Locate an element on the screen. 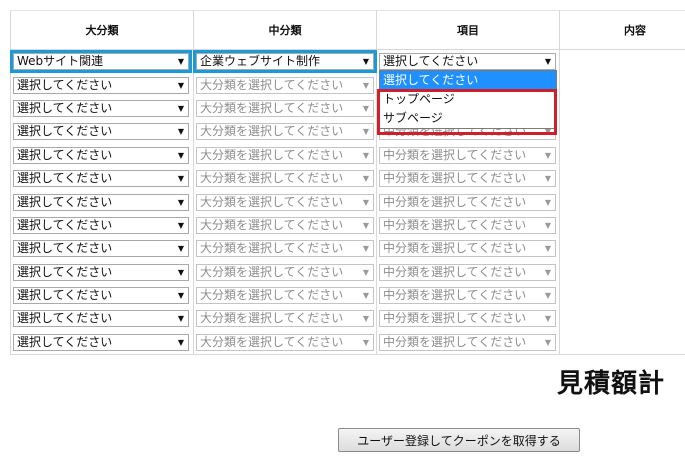 This screenshot has height=461, width=685. middle-category-select: 企業ウェブサイト制作 ▼ is located at coordinates (285, 62).